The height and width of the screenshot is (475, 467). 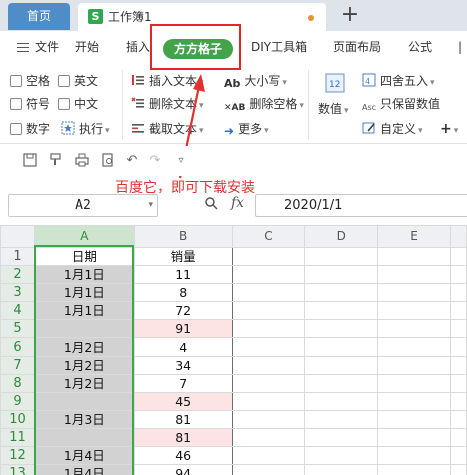 What do you see at coordinates (17, 275) in the screenshot?
I see `row-header: 2` at bounding box center [17, 275].